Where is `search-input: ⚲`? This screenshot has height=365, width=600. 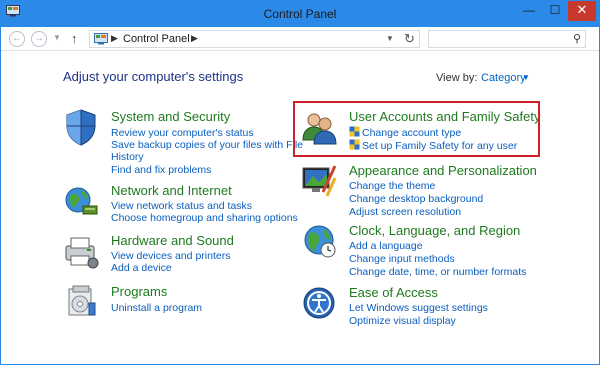
search-input: ⚲ is located at coordinates (507, 39).